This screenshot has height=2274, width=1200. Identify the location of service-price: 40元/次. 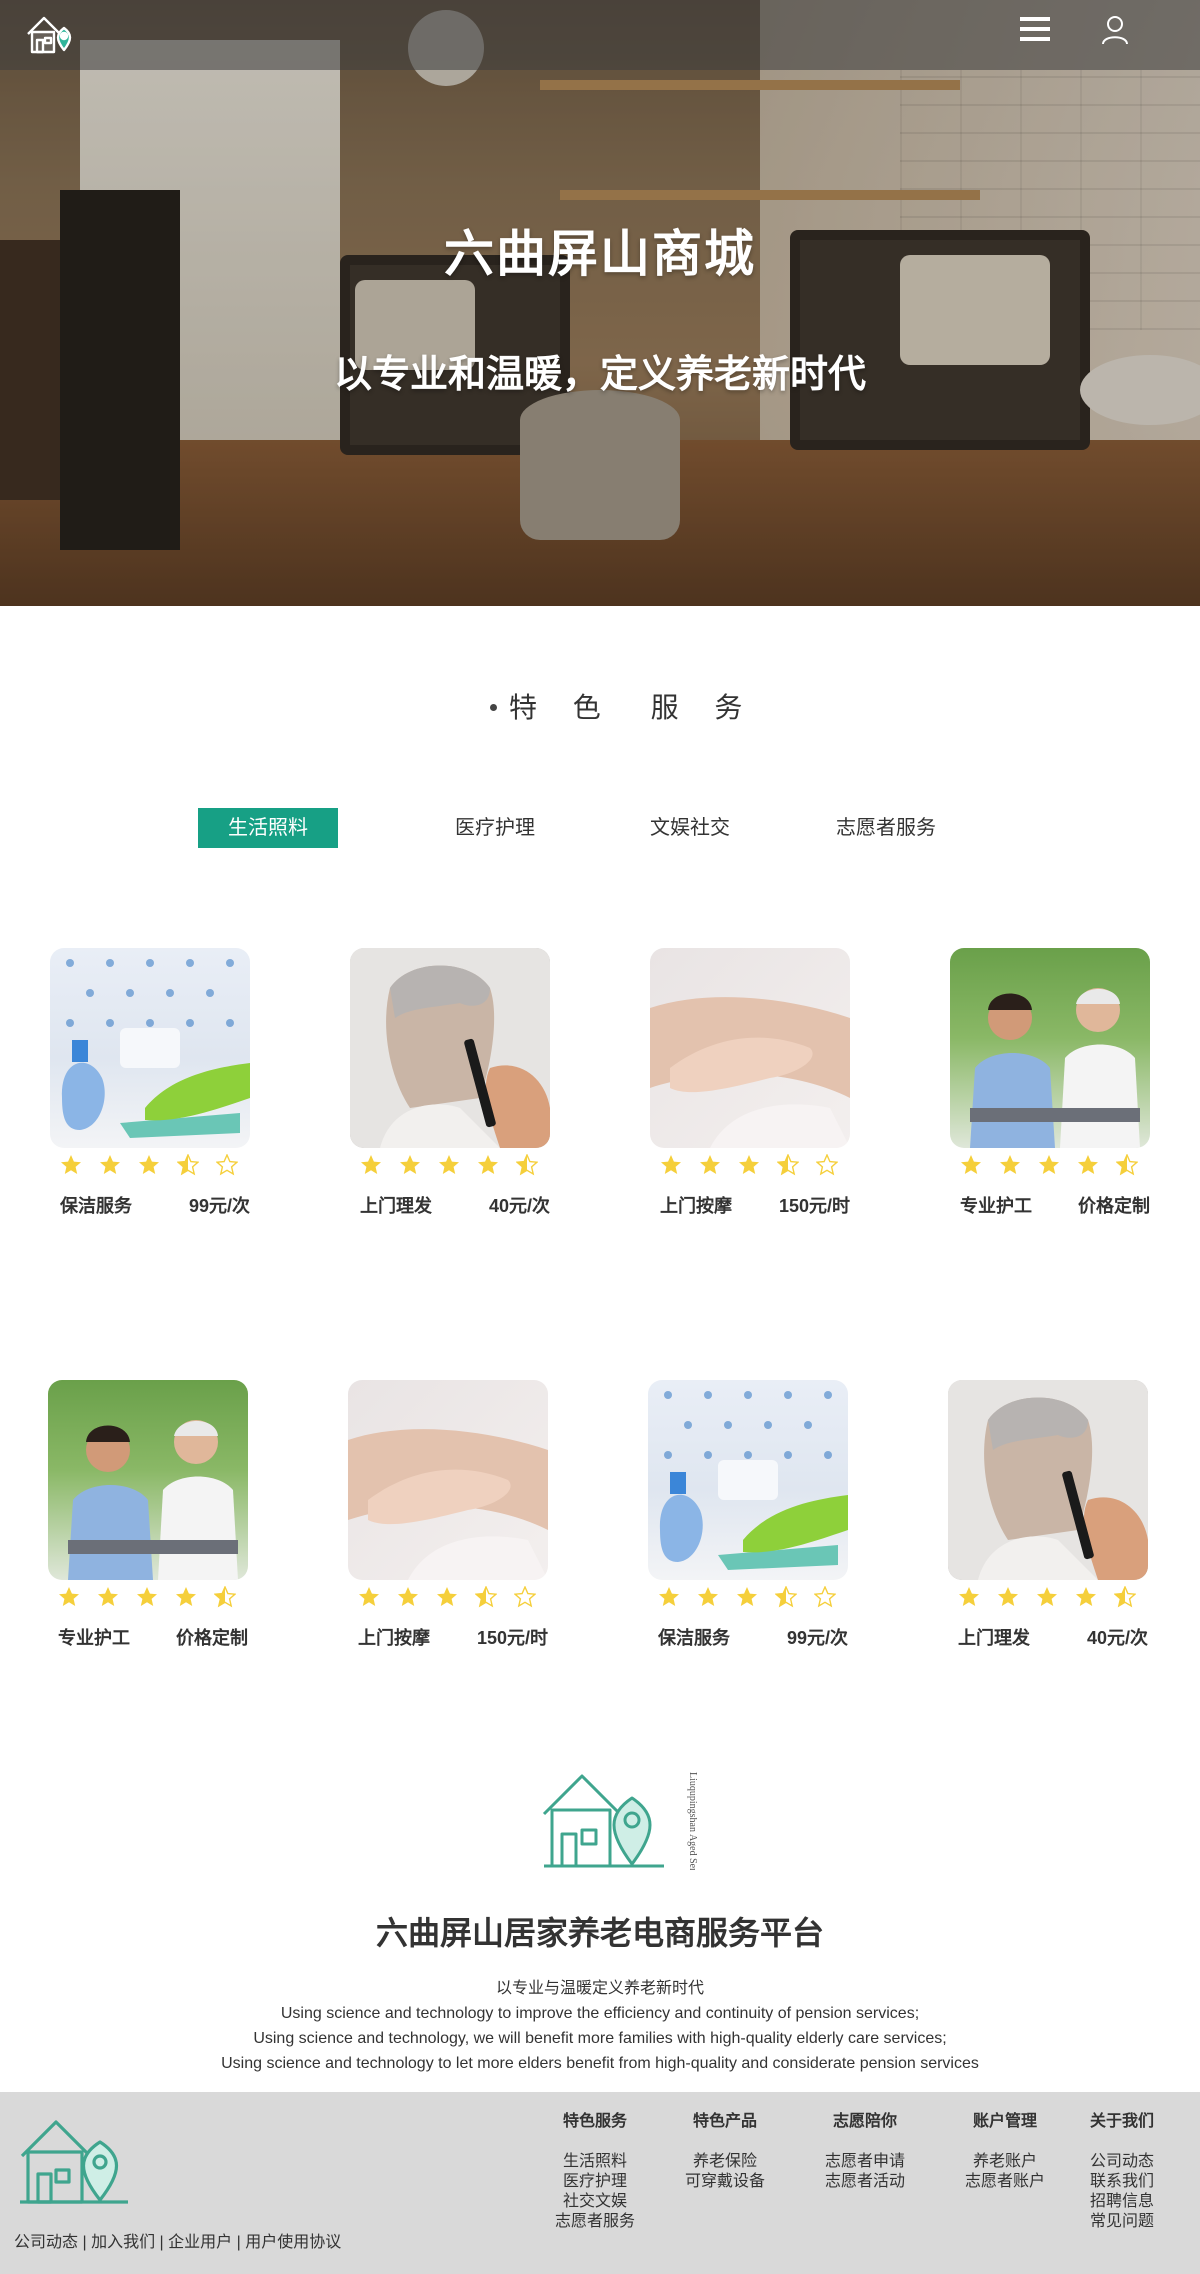
(519, 1206).